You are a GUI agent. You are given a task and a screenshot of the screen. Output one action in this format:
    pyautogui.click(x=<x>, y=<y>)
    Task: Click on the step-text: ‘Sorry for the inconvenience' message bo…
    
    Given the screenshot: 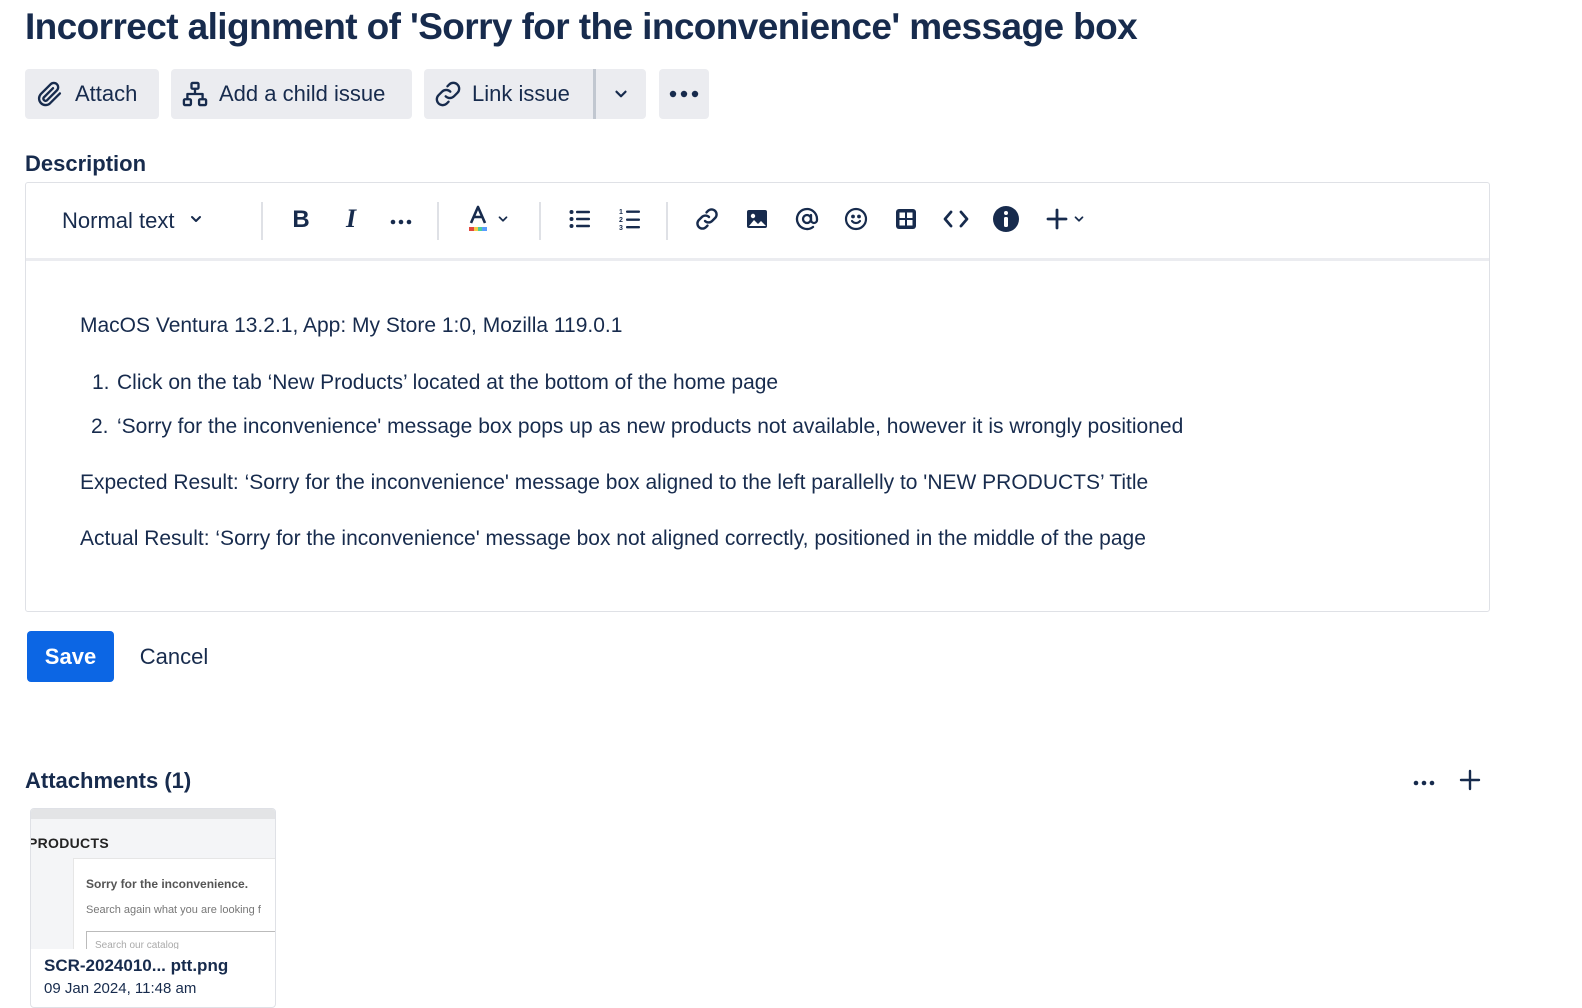 What is the action you would take?
    pyautogui.click(x=650, y=426)
    